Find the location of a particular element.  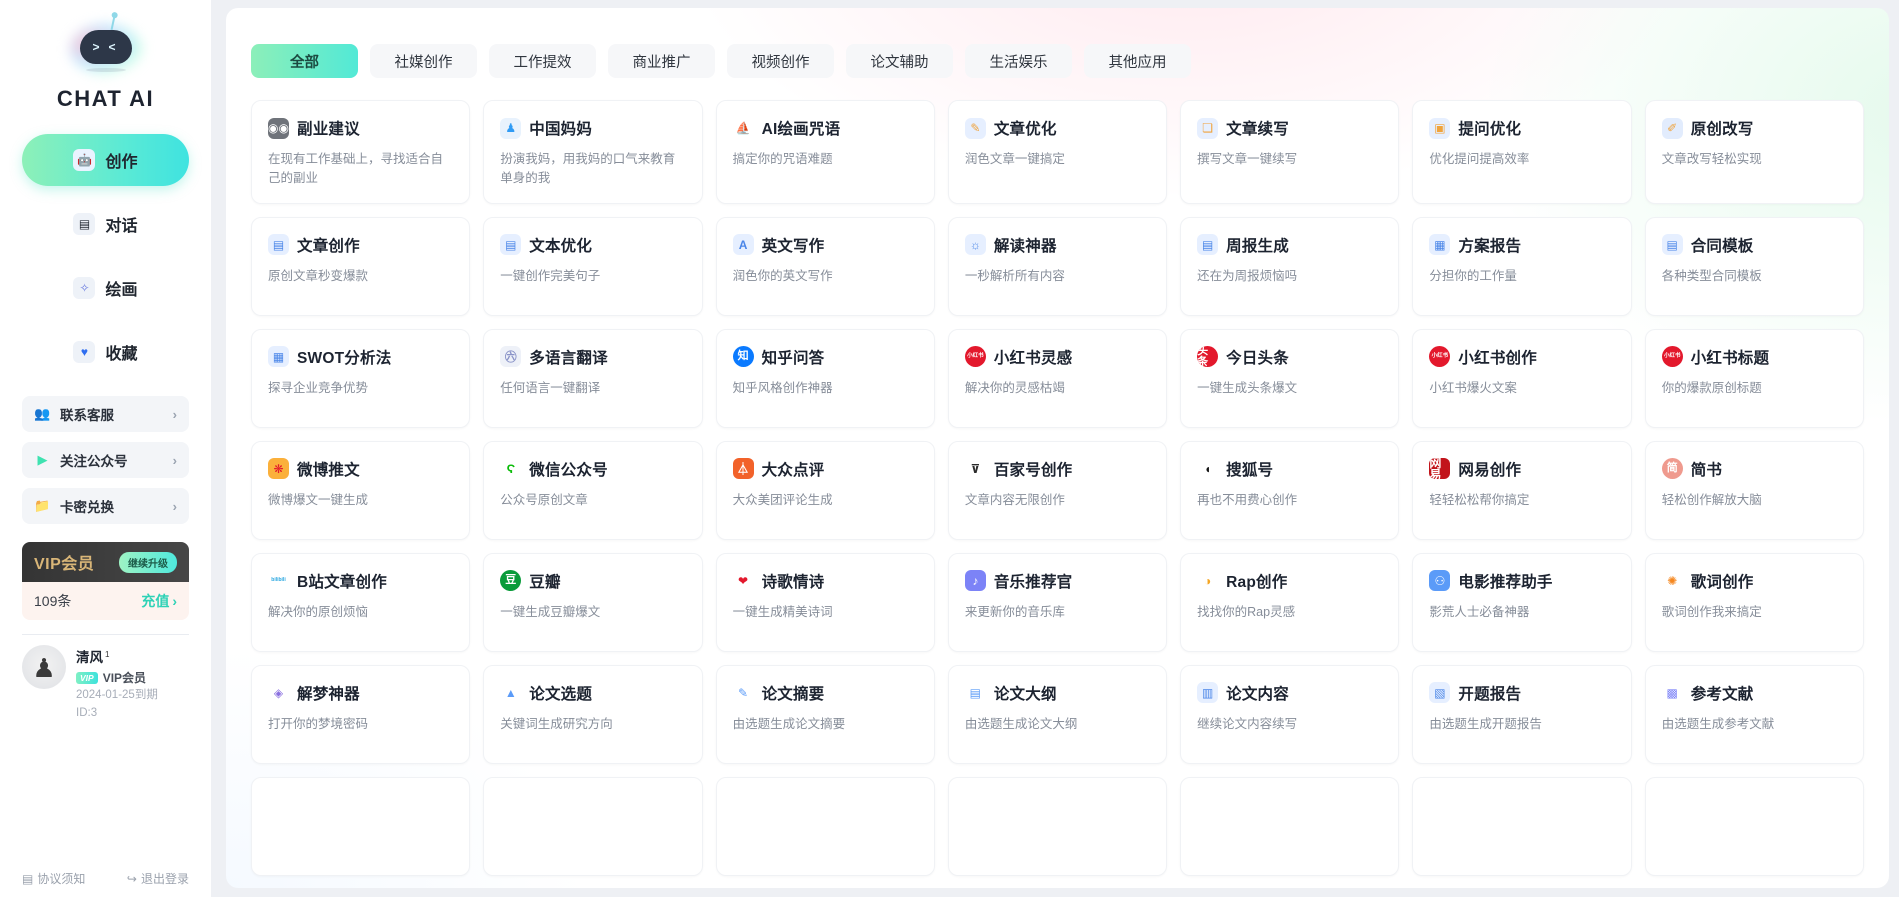

prompt-card: ▦ SWOT分析法 探寻企业竞争优势 is located at coordinates (361, 378).